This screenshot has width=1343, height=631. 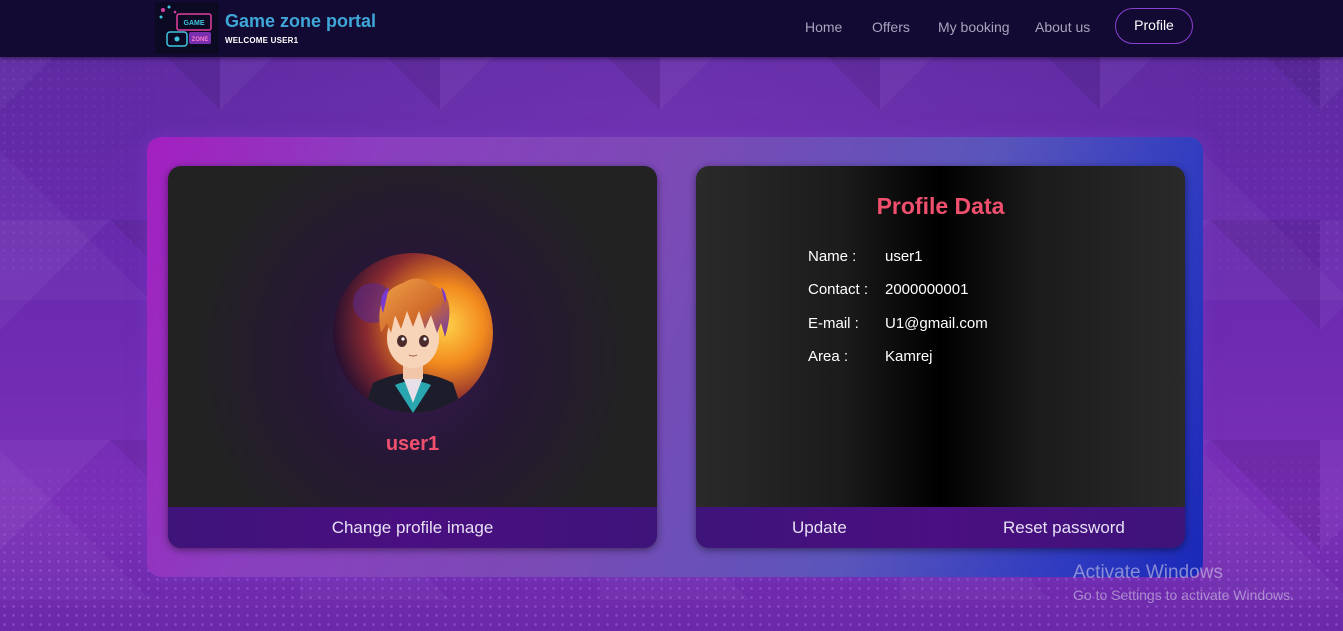 I want to click on game-zone-logo-icon: GAME ZONE, so click(x=187, y=28).